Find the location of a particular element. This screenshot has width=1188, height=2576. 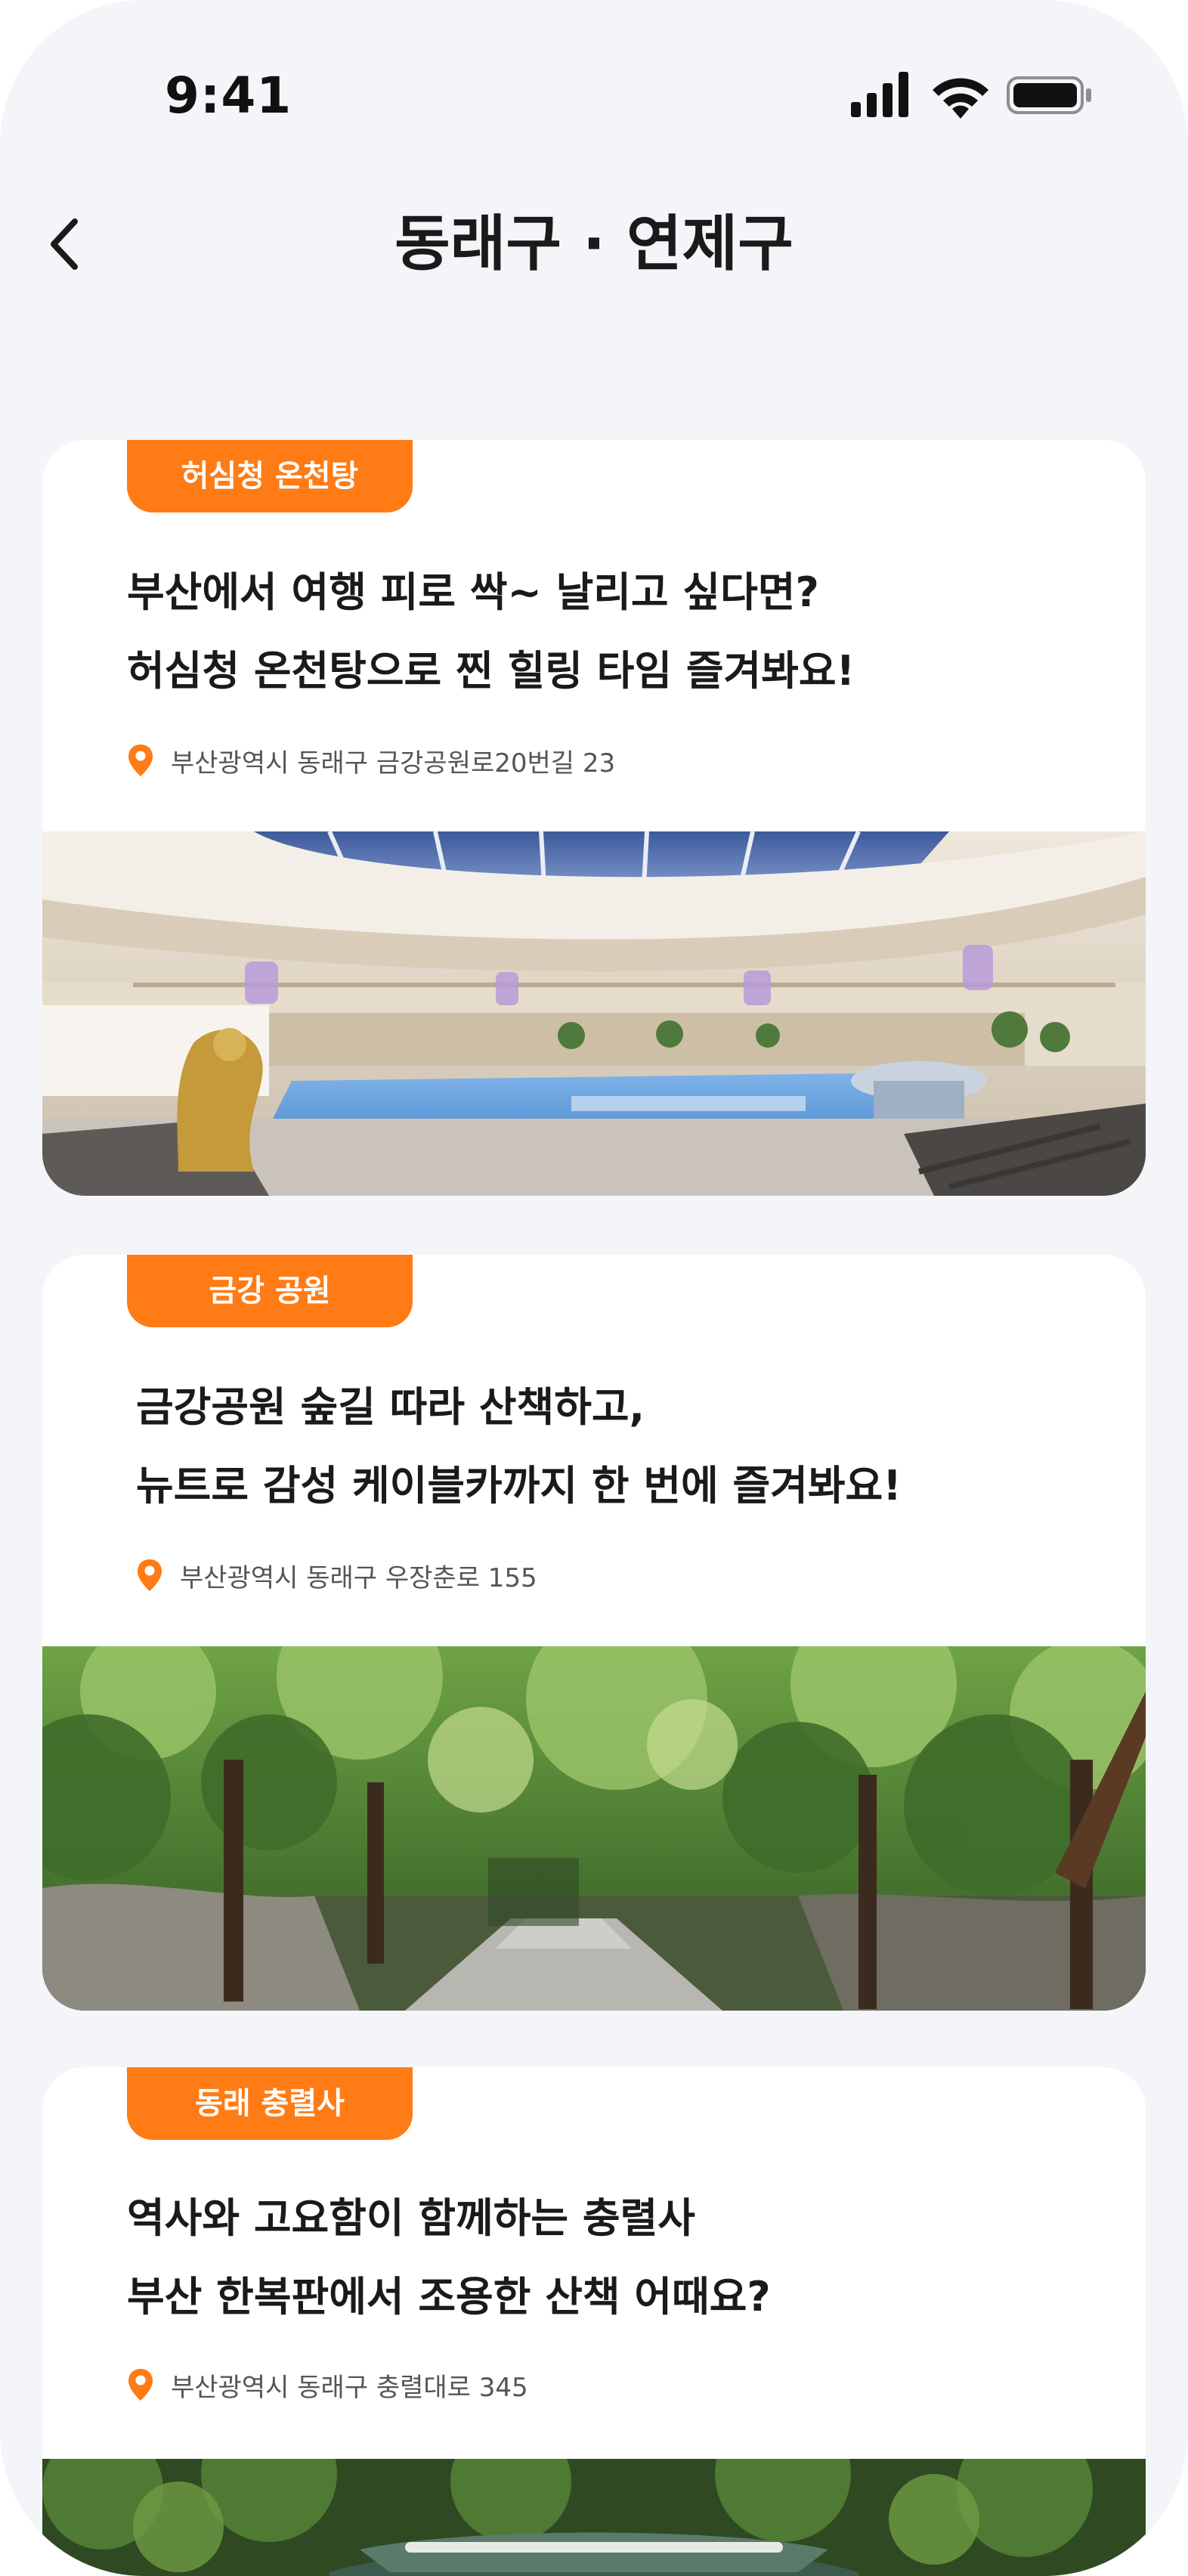

spa-photo is located at coordinates (594, 1013).